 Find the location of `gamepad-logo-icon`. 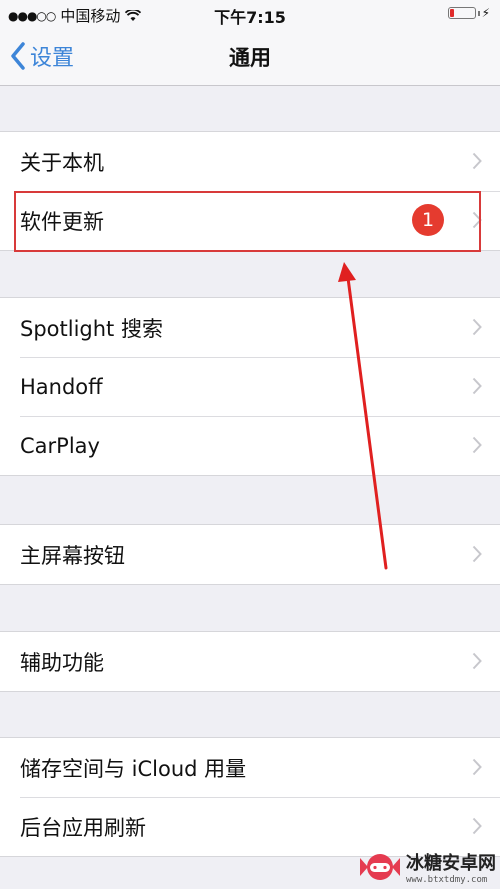

gamepad-logo-icon is located at coordinates (380, 867).